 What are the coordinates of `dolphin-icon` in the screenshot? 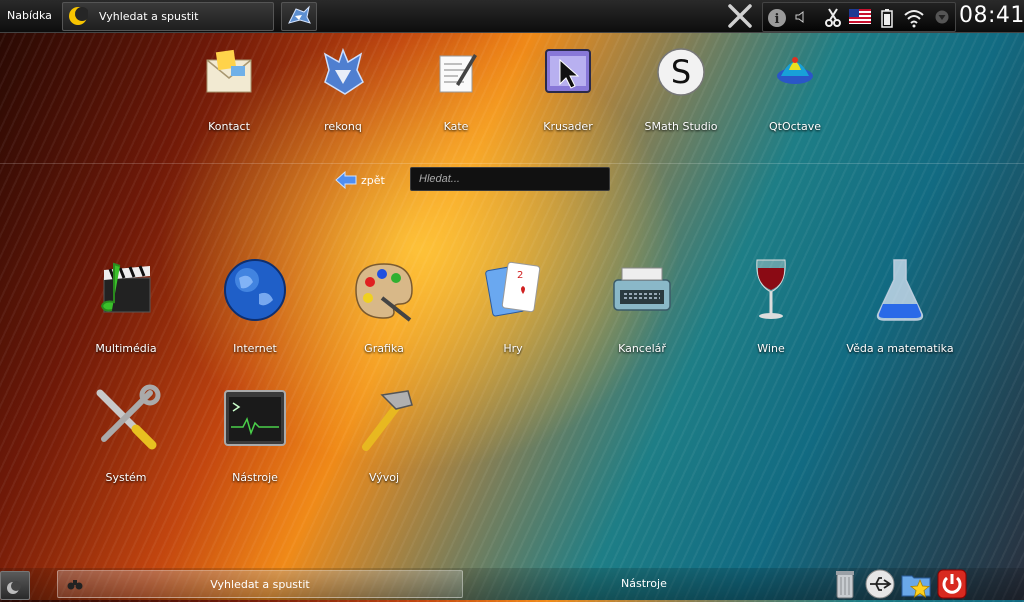 It's located at (299, 14).